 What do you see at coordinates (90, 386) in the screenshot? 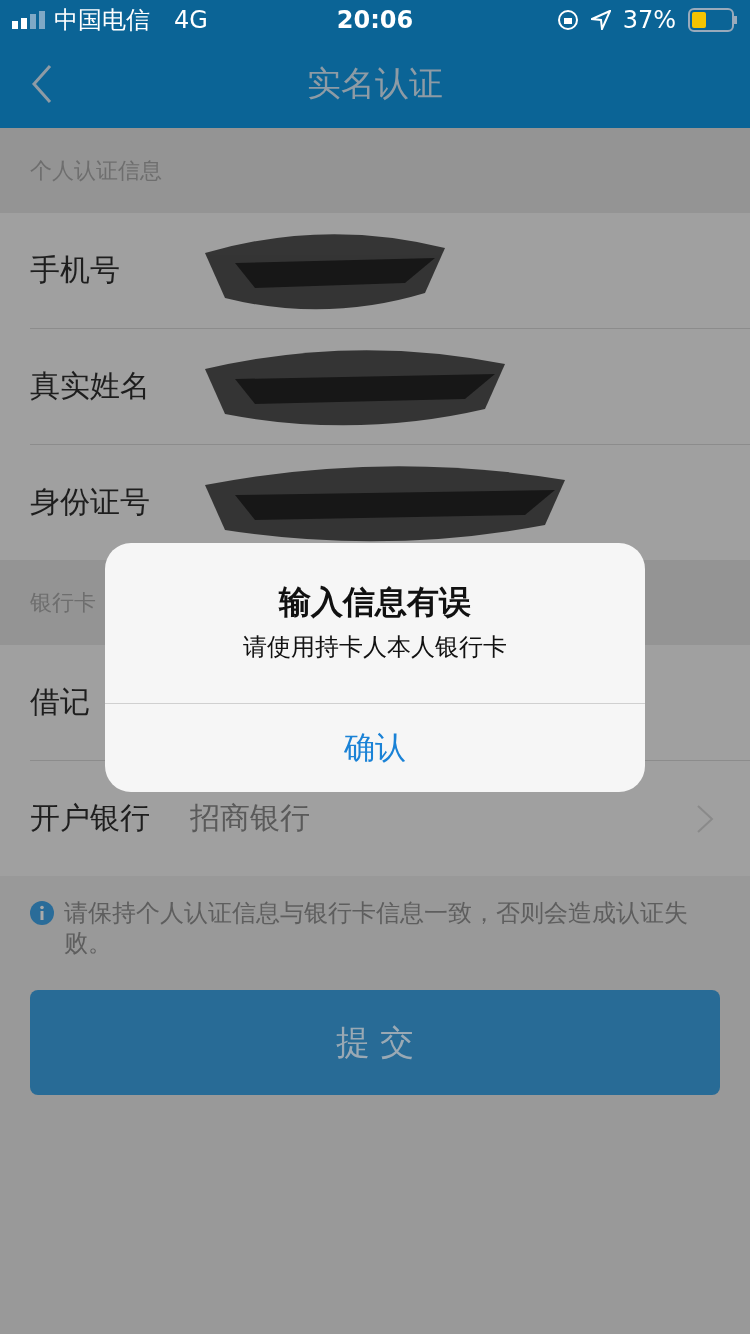
I see `field-label: 真实姓名` at bounding box center [90, 386].